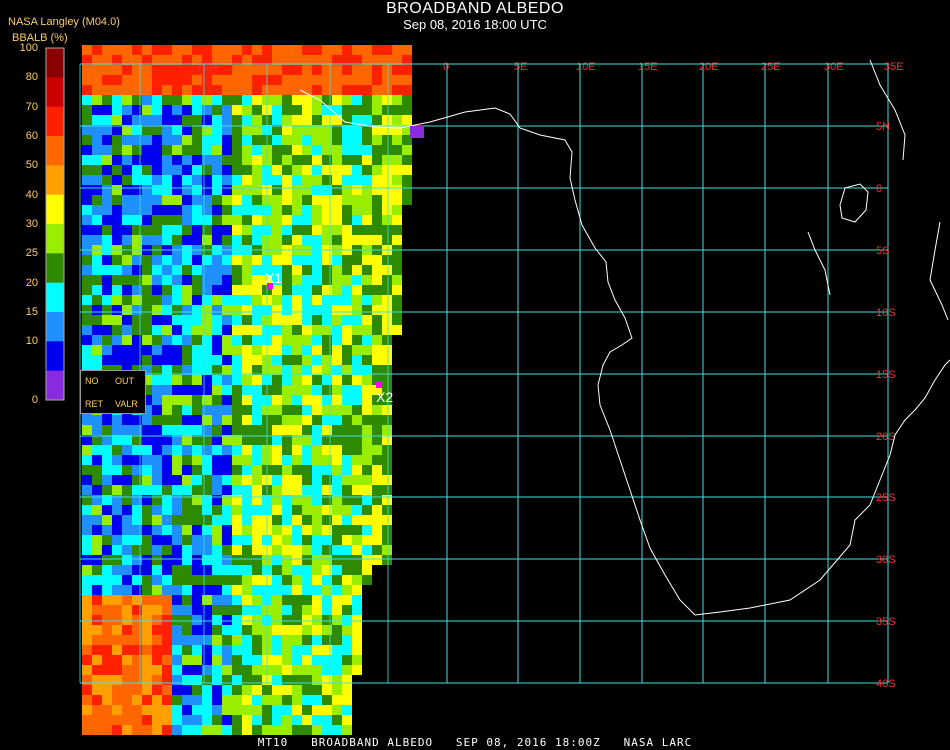  What do you see at coordinates (886, 560) in the screenshot?
I see `latitude-label: 30S` at bounding box center [886, 560].